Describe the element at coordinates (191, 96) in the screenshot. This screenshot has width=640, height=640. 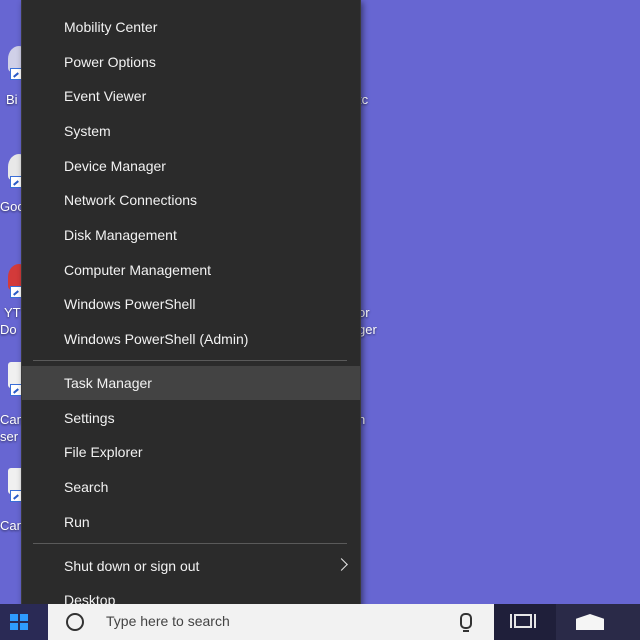
I see `menu-item-event-viewer: Event Viewer` at that location.